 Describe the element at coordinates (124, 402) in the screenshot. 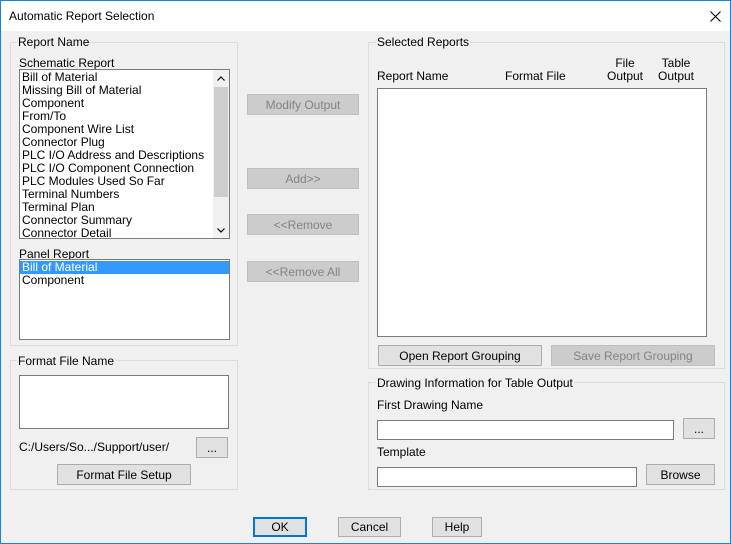

I see `format-file-textbox` at that location.